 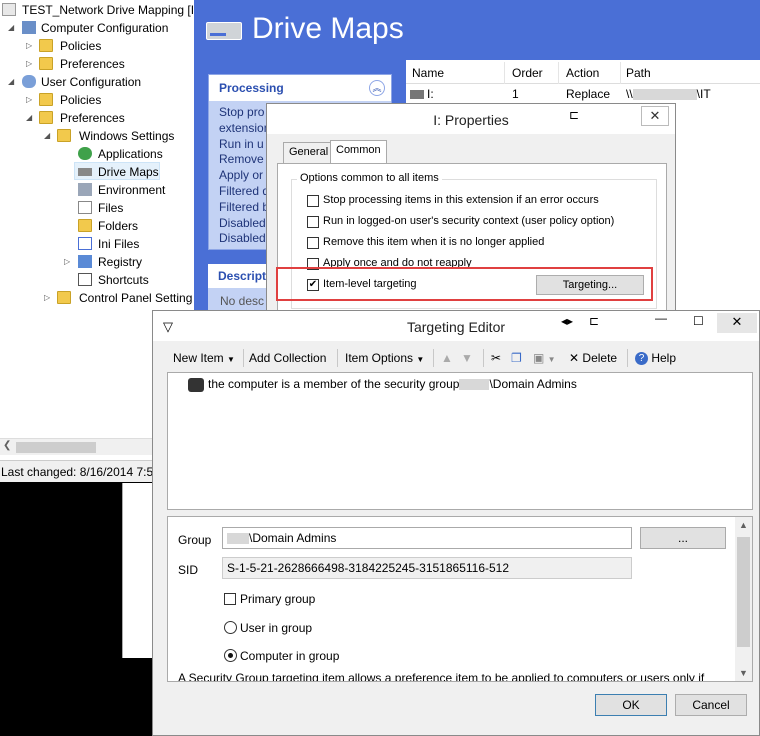 What do you see at coordinates (85, 279) in the screenshot?
I see `shortcut-icon` at bounding box center [85, 279].